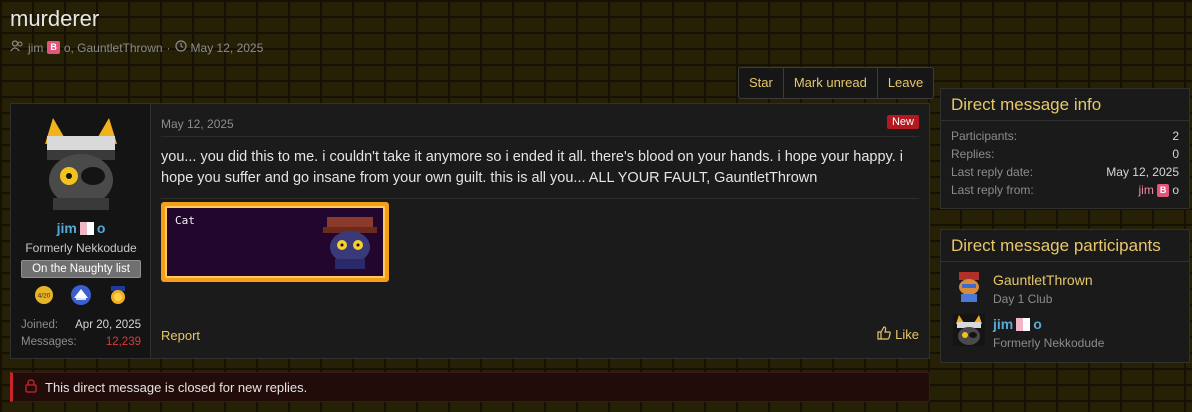  What do you see at coordinates (350, 240) in the screenshot?
I see `cat-icon` at bounding box center [350, 240].